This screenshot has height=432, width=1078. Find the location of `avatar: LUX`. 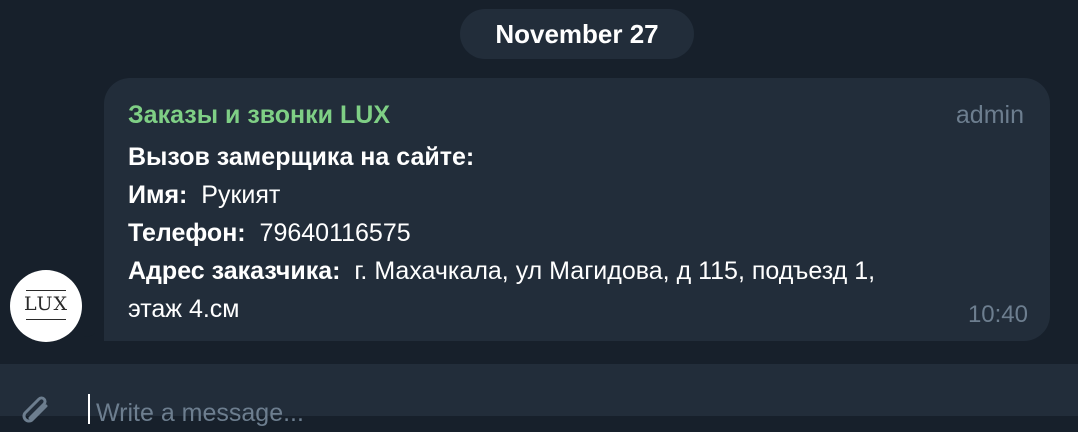

avatar: LUX is located at coordinates (46, 306).